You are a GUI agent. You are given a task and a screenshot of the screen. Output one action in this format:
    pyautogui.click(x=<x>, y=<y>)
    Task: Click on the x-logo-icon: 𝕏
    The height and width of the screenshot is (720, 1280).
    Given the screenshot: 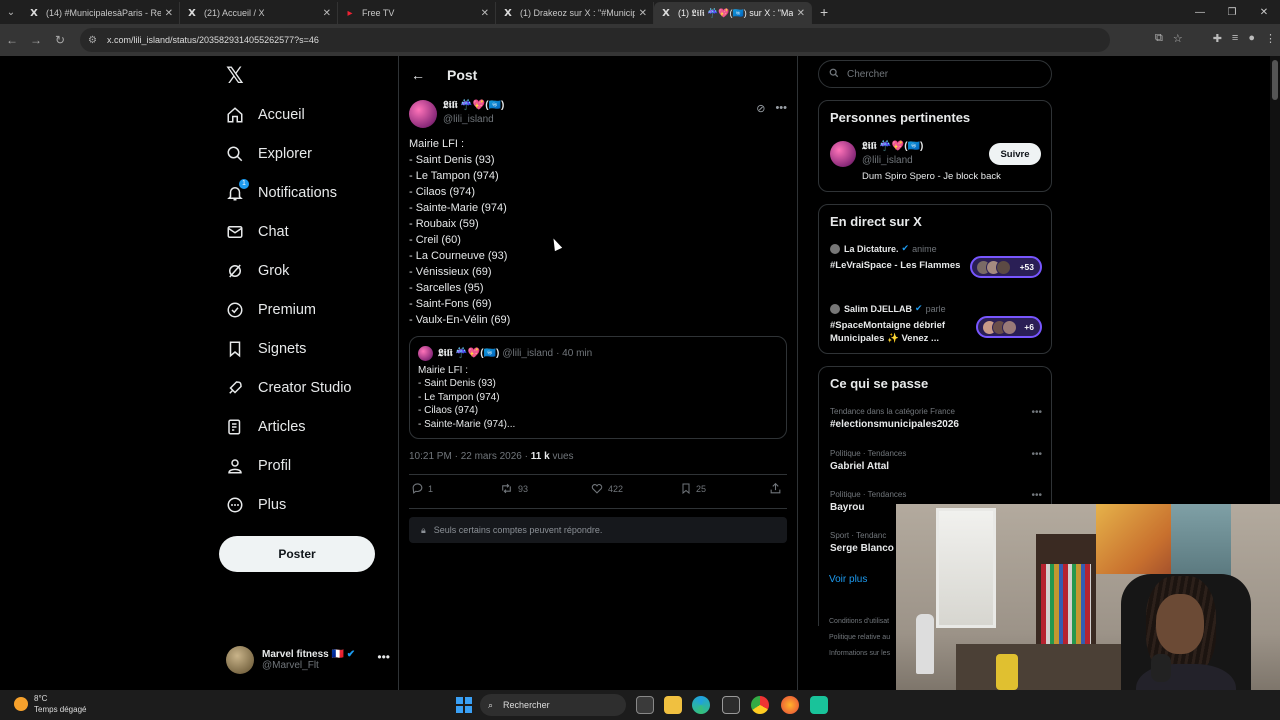 What is the action you would take?
    pyautogui.click(x=235, y=76)
    